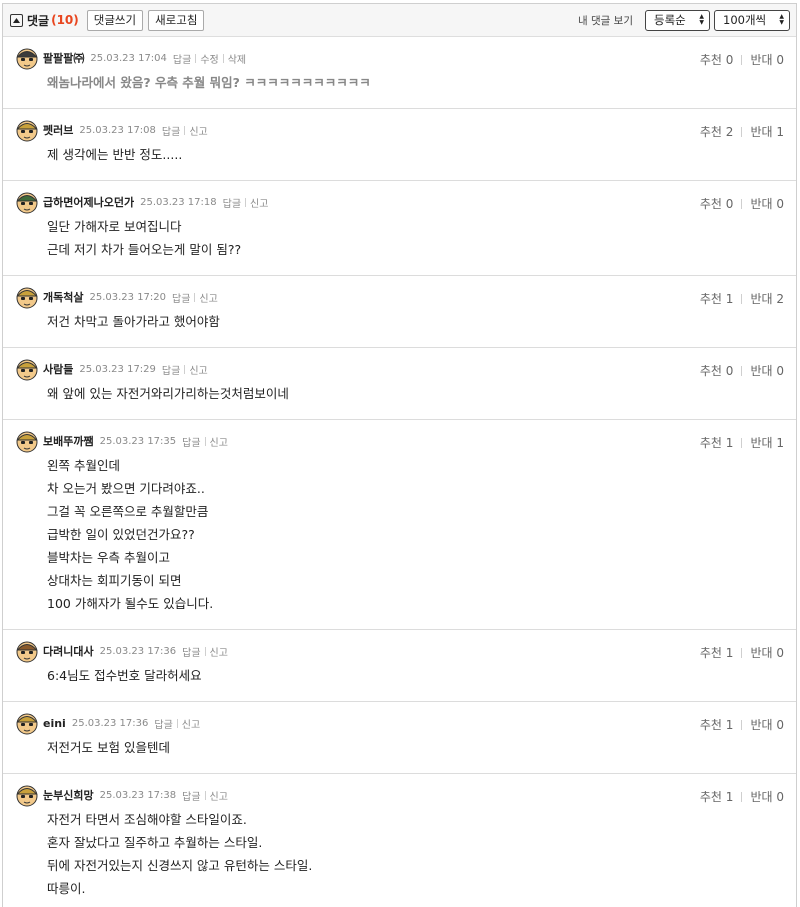  Describe the element at coordinates (729, 132) in the screenshot. I see `upvote-count: 2` at that location.